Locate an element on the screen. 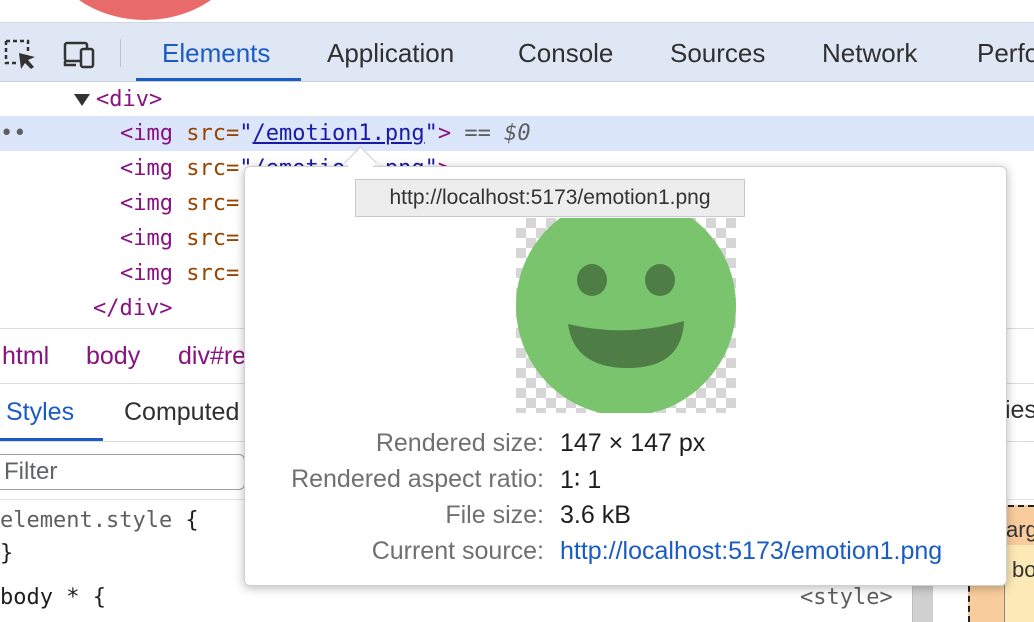 Image resolution: width=1034 pixels, height=622 pixels. file-size-label: File size: is located at coordinates (494, 515).